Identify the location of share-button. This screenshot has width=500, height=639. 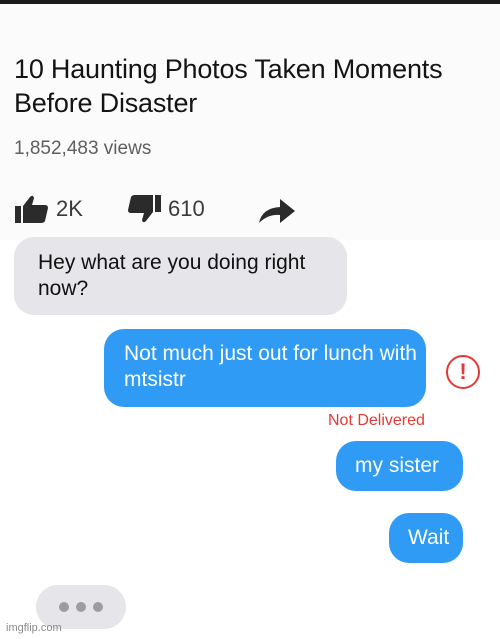
(277, 211).